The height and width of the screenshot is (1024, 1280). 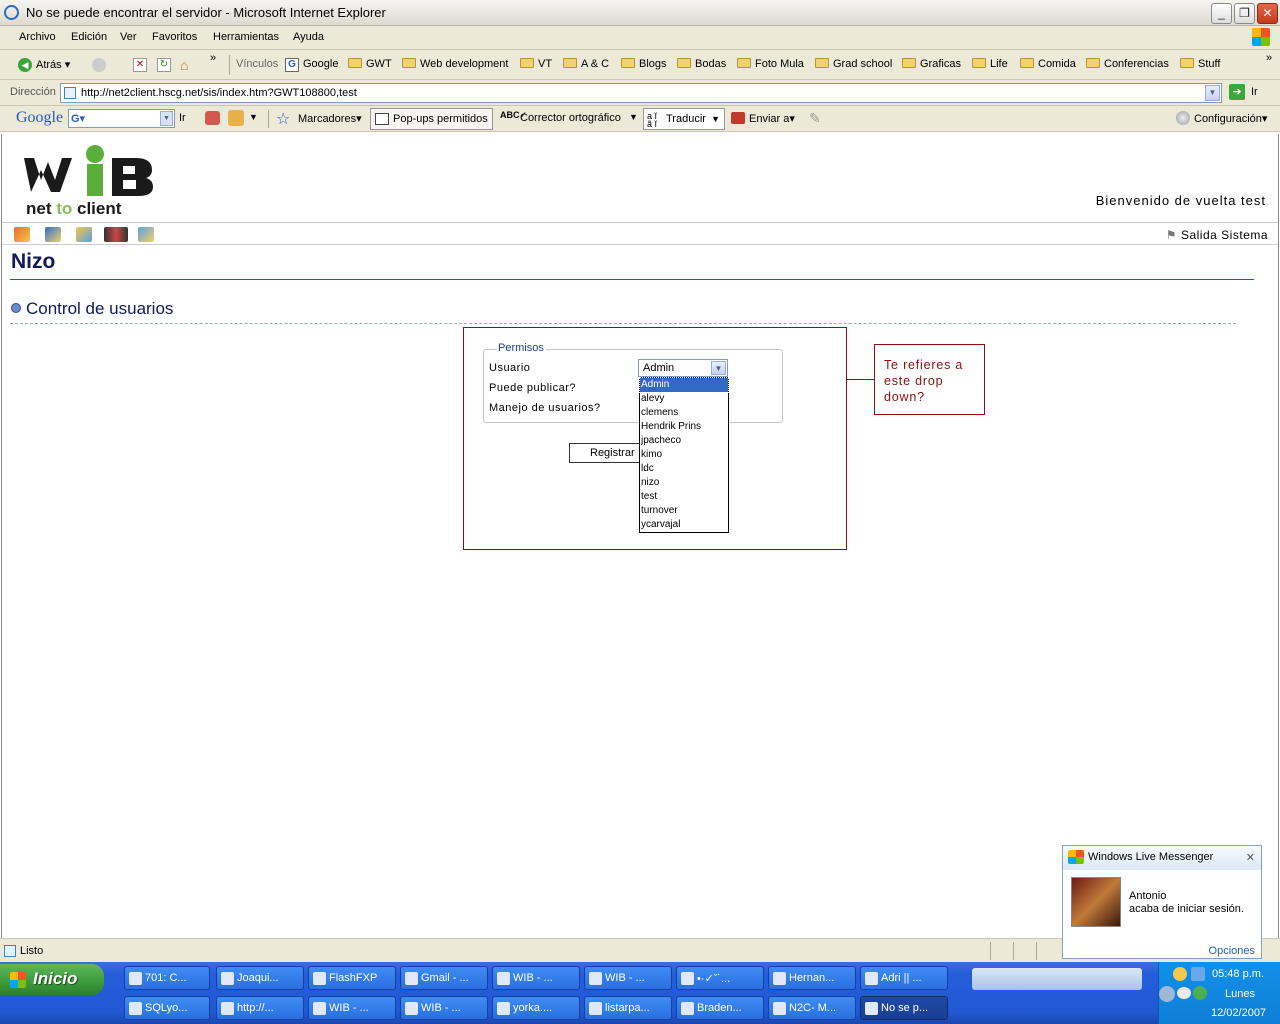 I want to click on clock-time: 05:48 p.m., so click(x=1238, y=974).